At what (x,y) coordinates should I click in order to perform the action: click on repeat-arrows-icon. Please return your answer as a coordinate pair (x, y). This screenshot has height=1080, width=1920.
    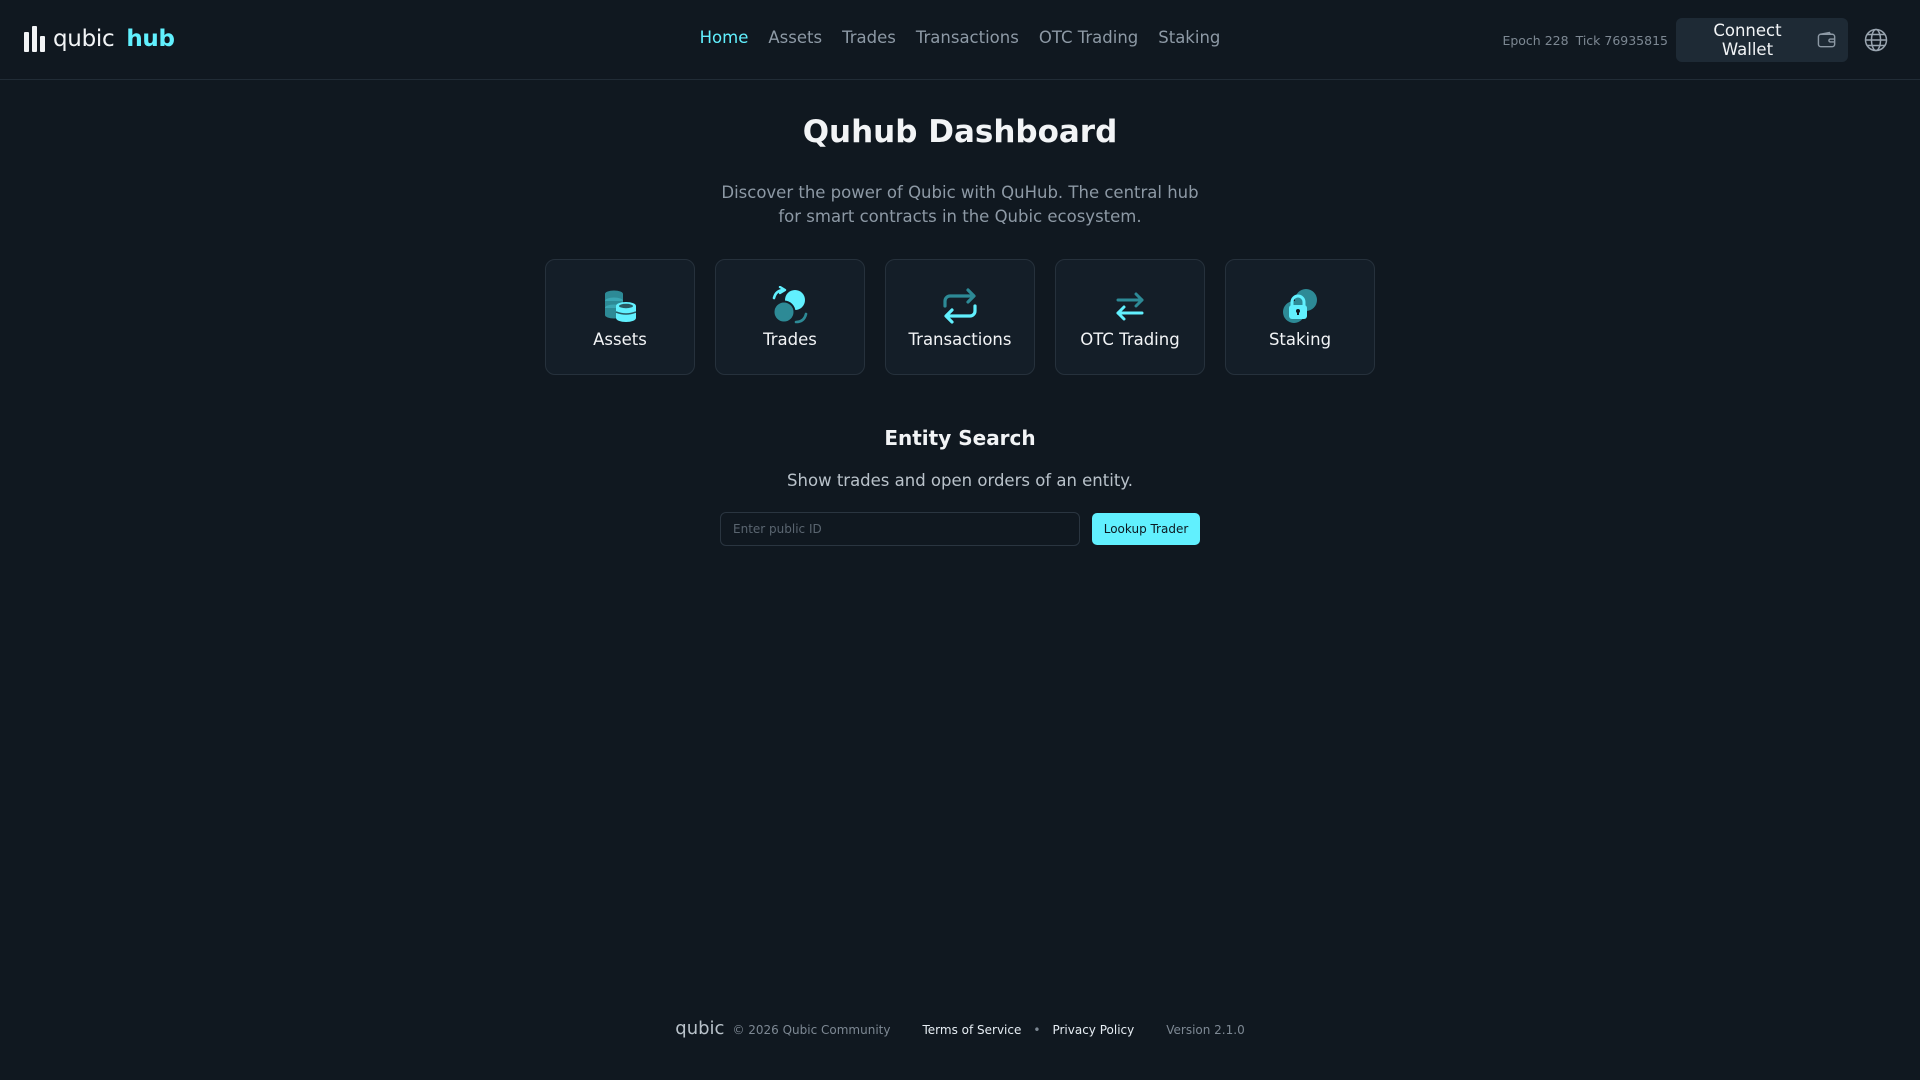
    Looking at the image, I should click on (960, 306).